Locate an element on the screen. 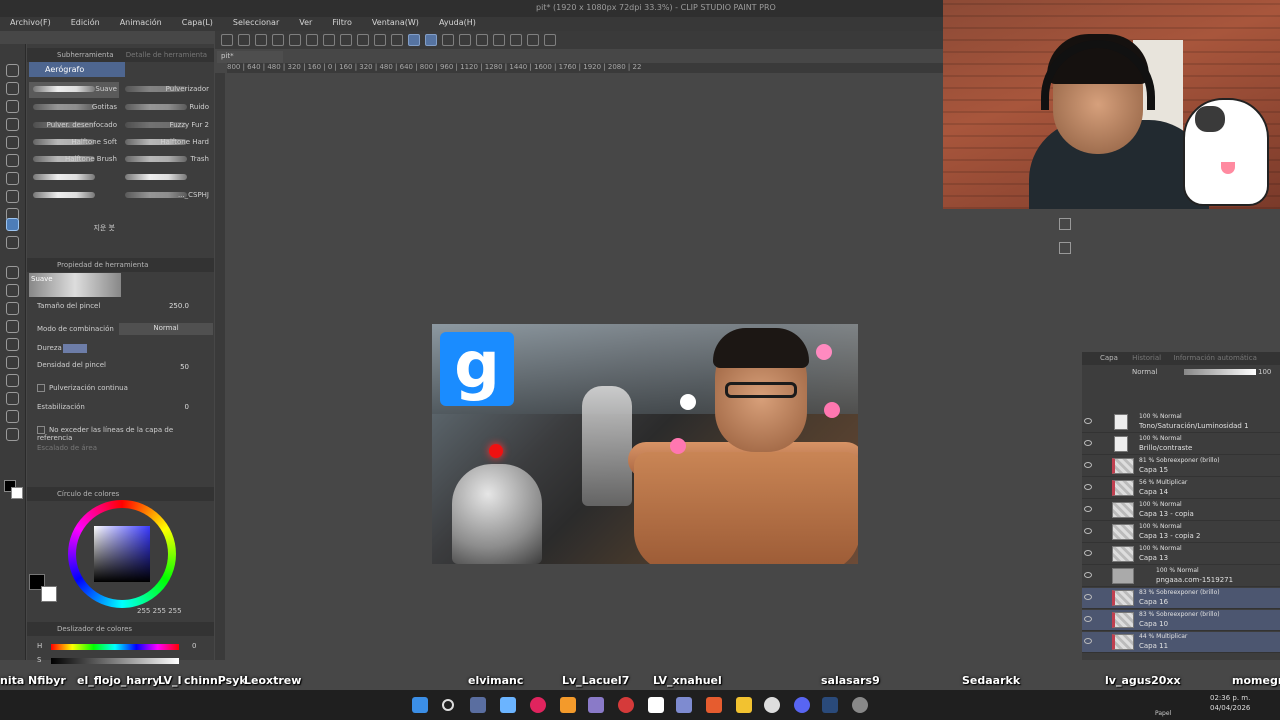 Image resolution: width=1280 pixels, height=720 pixels. undo-icon is located at coordinates (295, 40).